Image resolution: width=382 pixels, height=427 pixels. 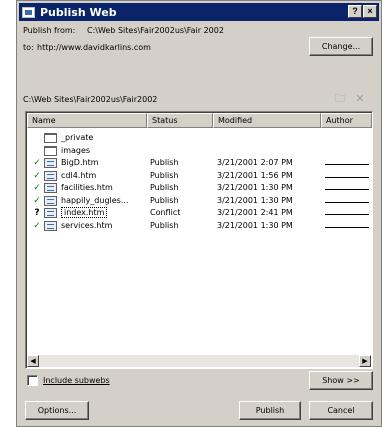 What do you see at coordinates (199, 176) in the screenshot?
I see `file-row: ✓ cdl4.htm Publish 3/21/2001 1:56 PM` at bounding box center [199, 176].